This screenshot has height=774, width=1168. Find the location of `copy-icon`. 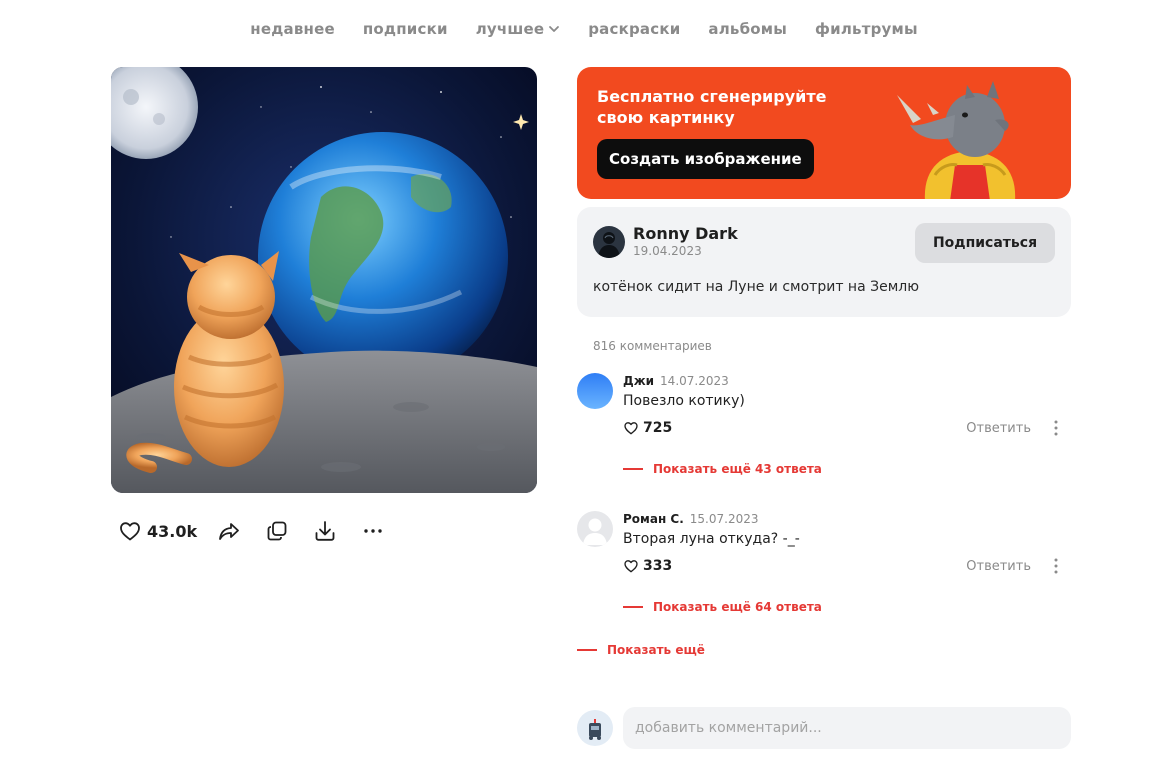

copy-icon is located at coordinates (277, 531).